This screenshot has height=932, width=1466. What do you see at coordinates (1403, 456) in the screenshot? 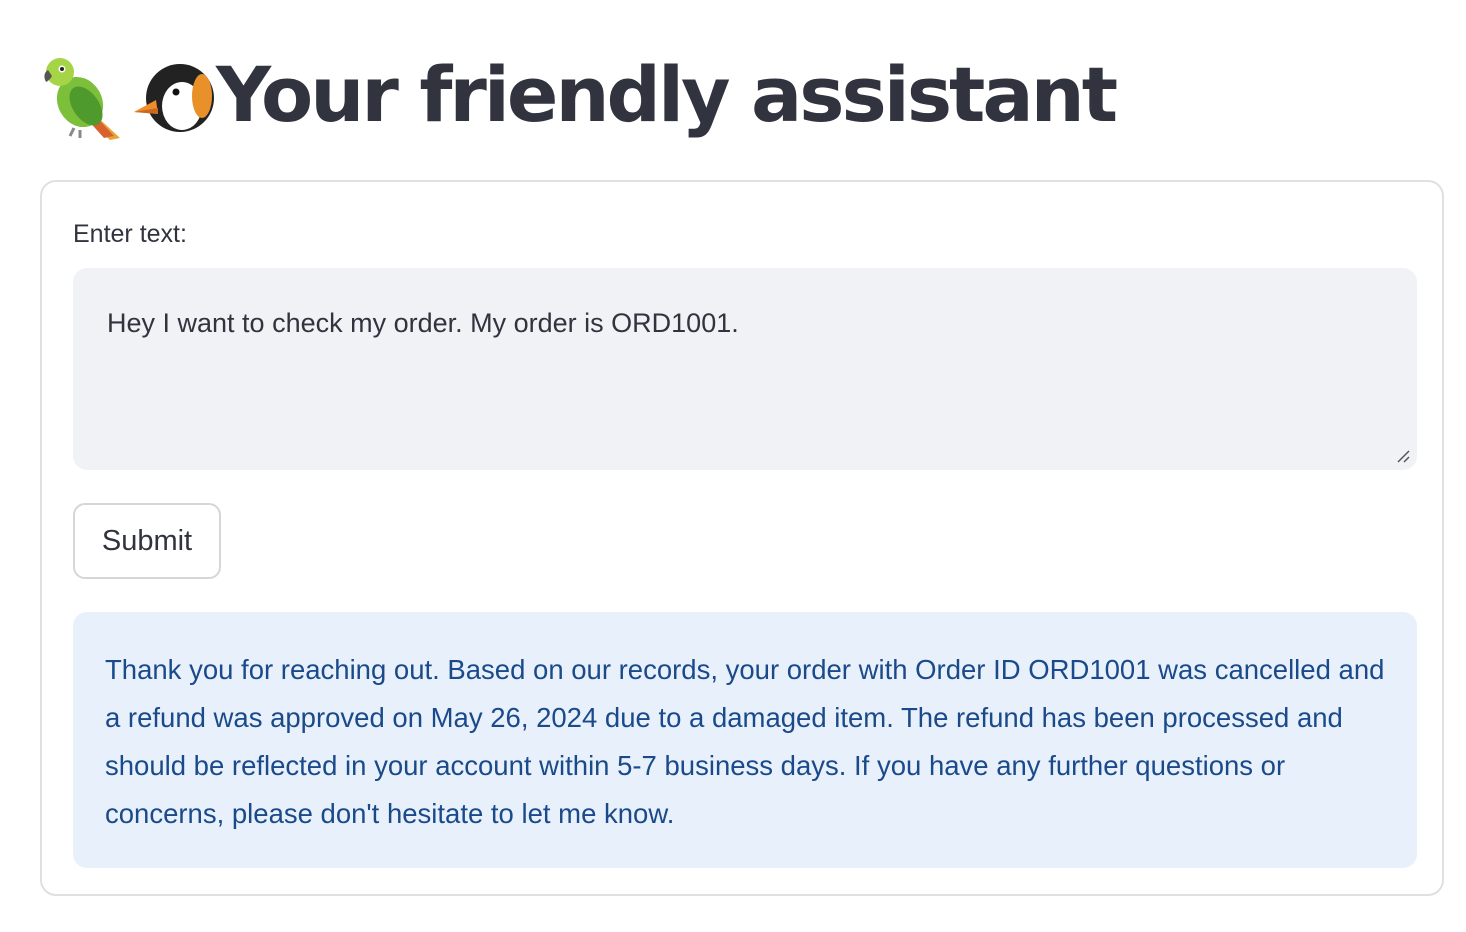
I see `resize-handle-icon` at bounding box center [1403, 456].